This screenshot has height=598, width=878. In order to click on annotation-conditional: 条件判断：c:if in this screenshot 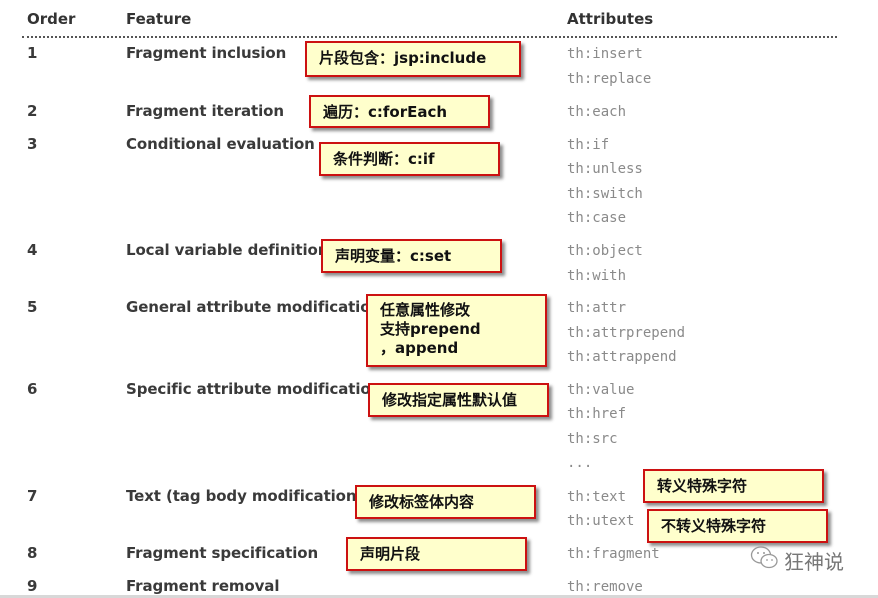, I will do `click(409, 159)`.